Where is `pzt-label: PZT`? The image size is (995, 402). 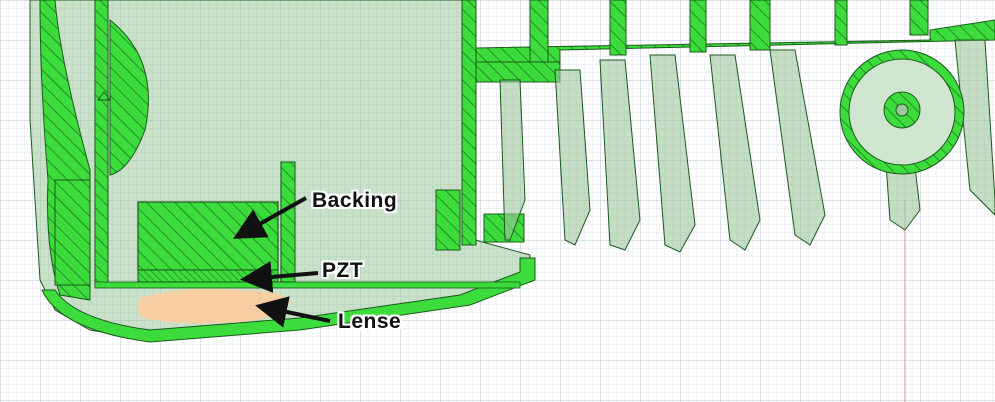 pzt-label: PZT is located at coordinates (343, 270).